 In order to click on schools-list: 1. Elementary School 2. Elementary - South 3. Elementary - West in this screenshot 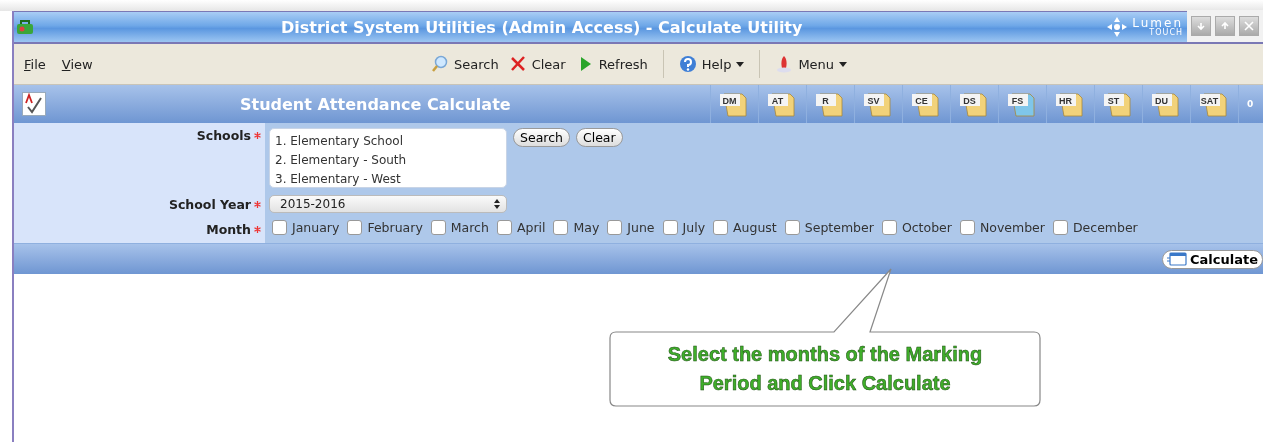, I will do `click(388, 158)`.